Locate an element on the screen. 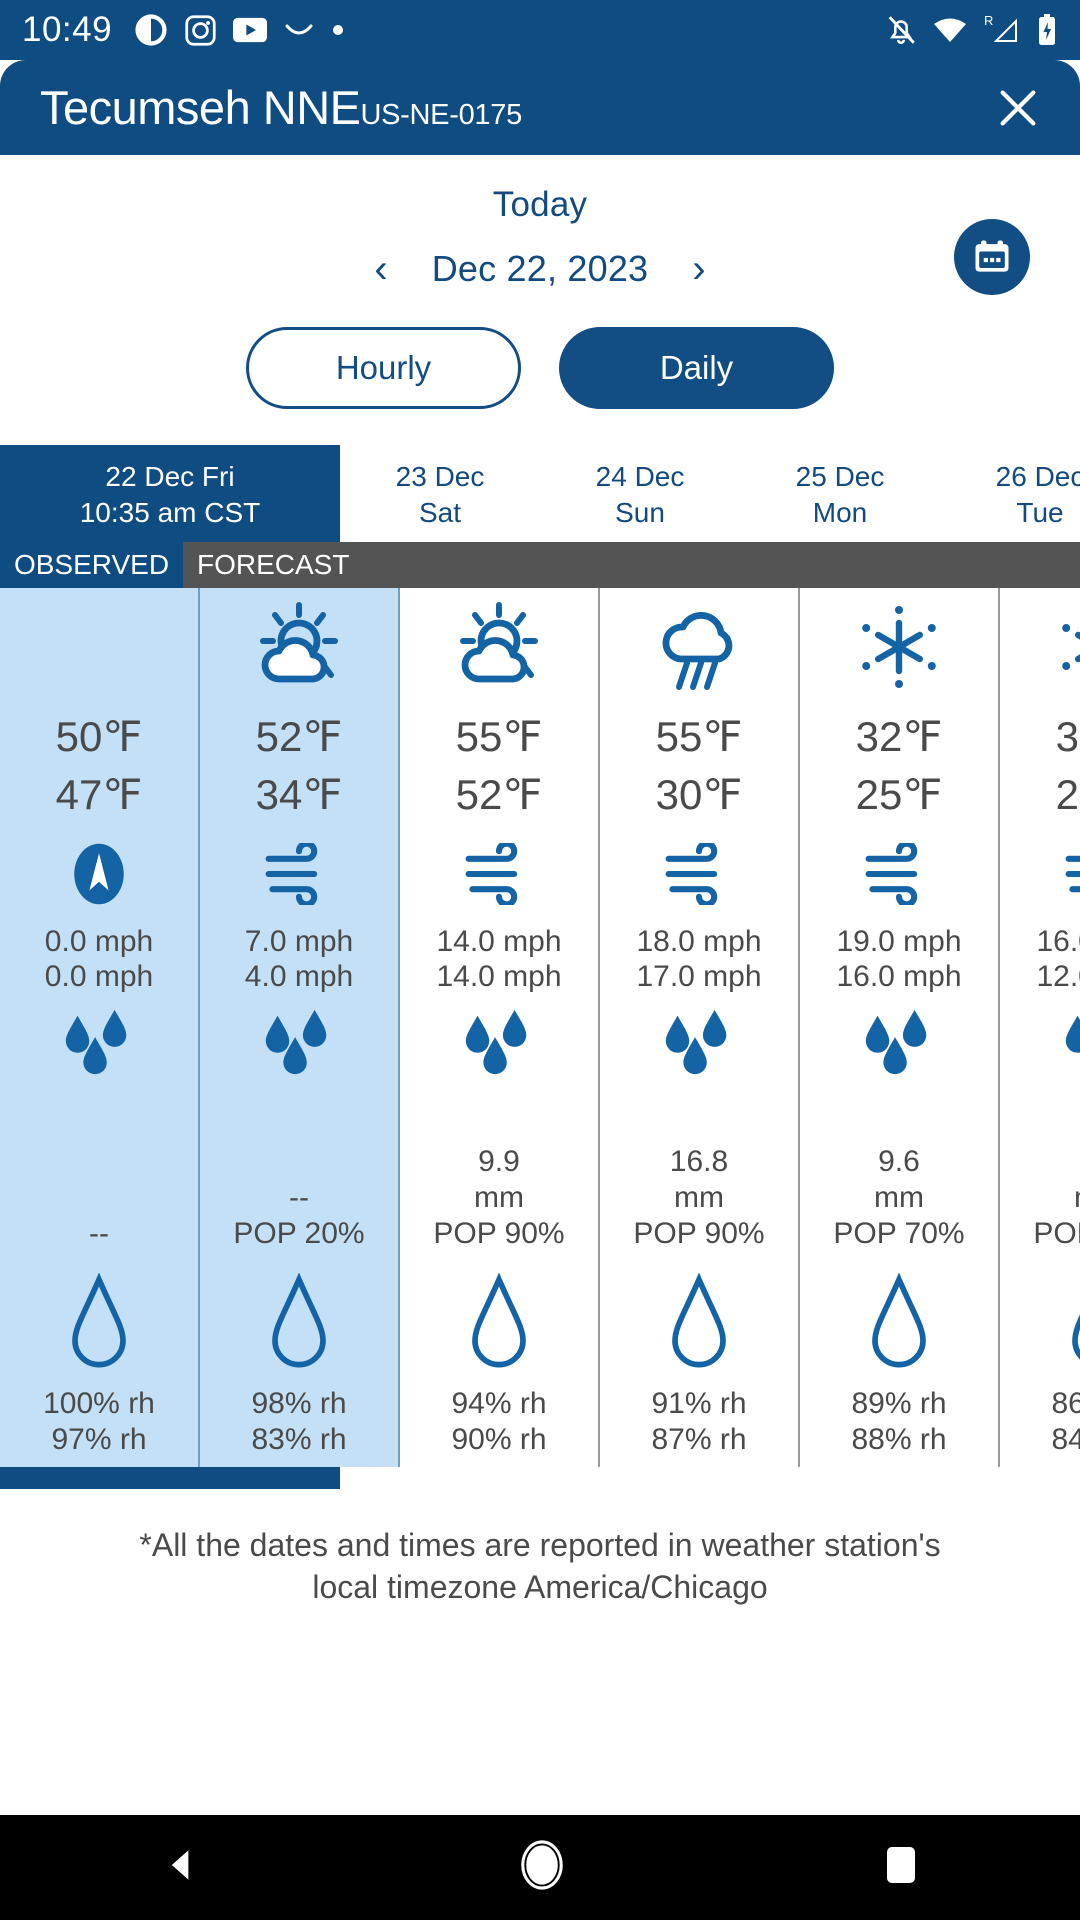 The height and width of the screenshot is (1920, 1080). wind-direction-arrow-icon is located at coordinates (99, 874).